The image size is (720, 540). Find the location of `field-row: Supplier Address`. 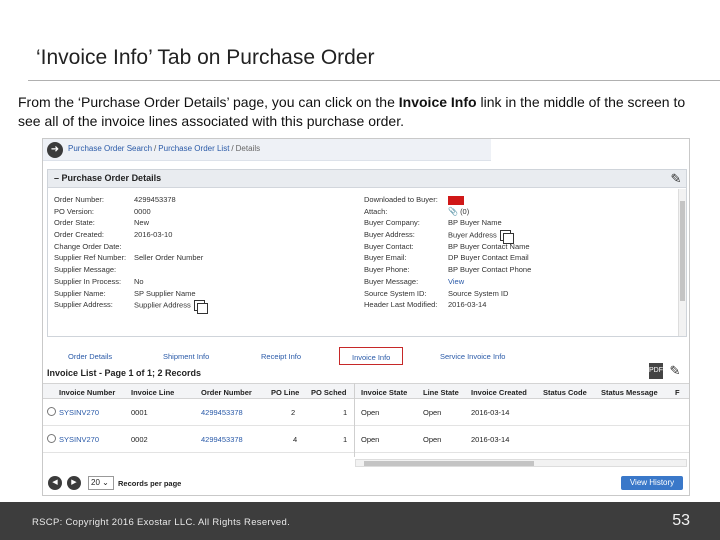

field-row: Supplier Address is located at coordinates (204, 307).